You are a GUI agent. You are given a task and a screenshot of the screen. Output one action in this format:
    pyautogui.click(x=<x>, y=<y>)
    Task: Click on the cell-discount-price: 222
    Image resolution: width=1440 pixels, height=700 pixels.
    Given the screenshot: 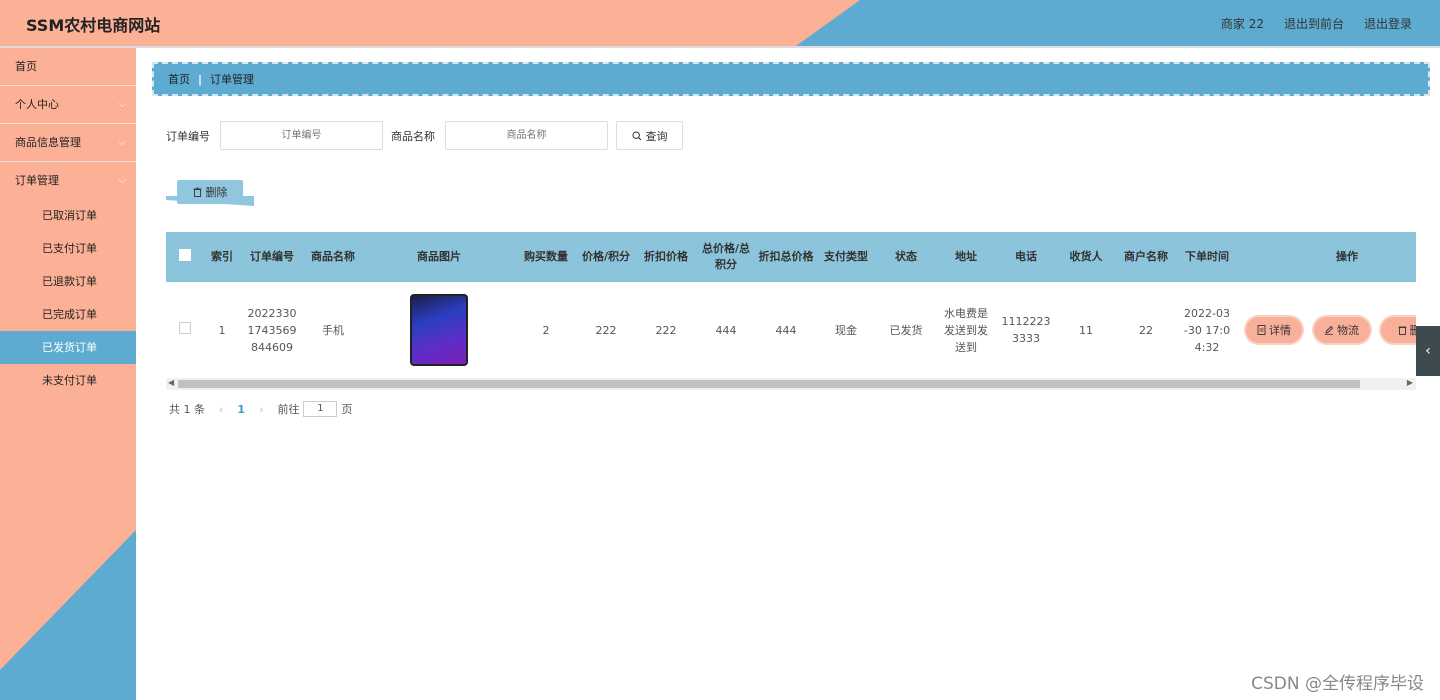 What is the action you would take?
    pyautogui.click(x=666, y=330)
    